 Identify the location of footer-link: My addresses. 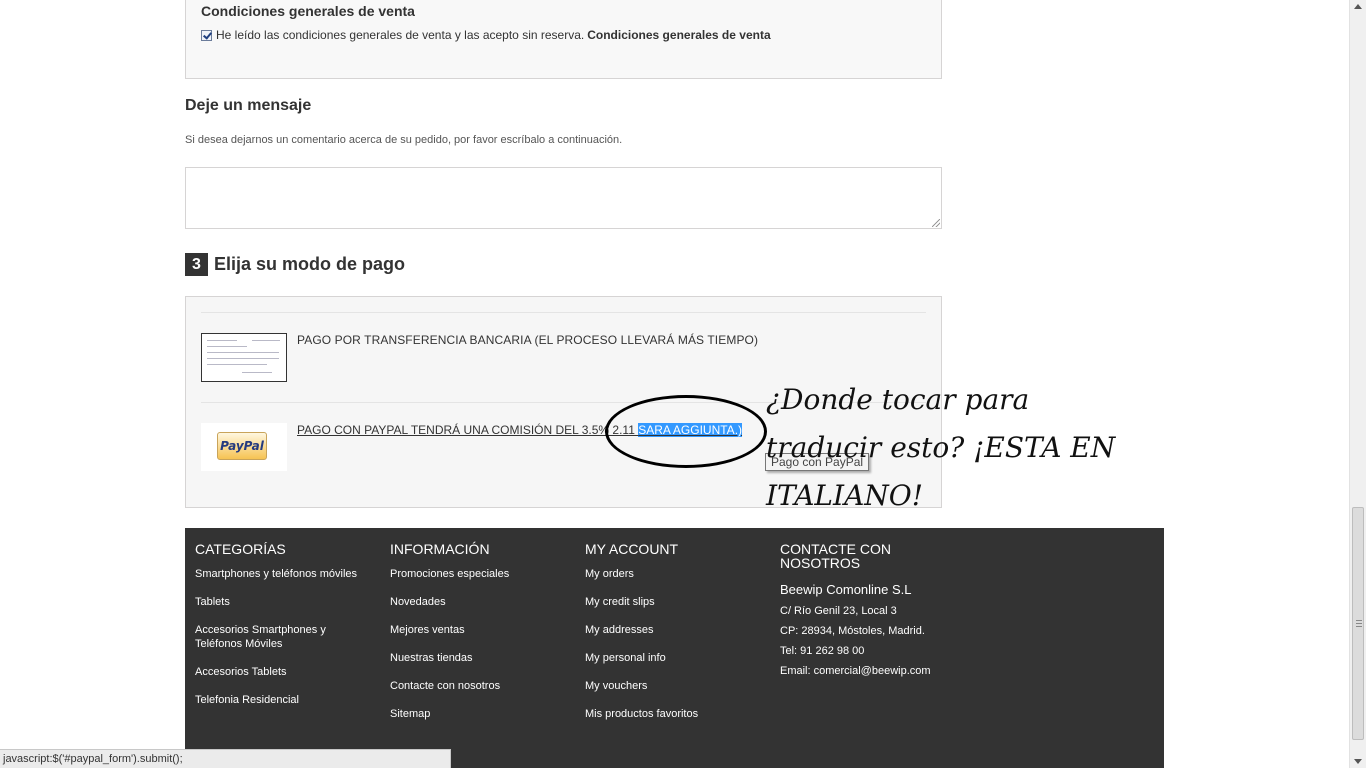
(675, 630).